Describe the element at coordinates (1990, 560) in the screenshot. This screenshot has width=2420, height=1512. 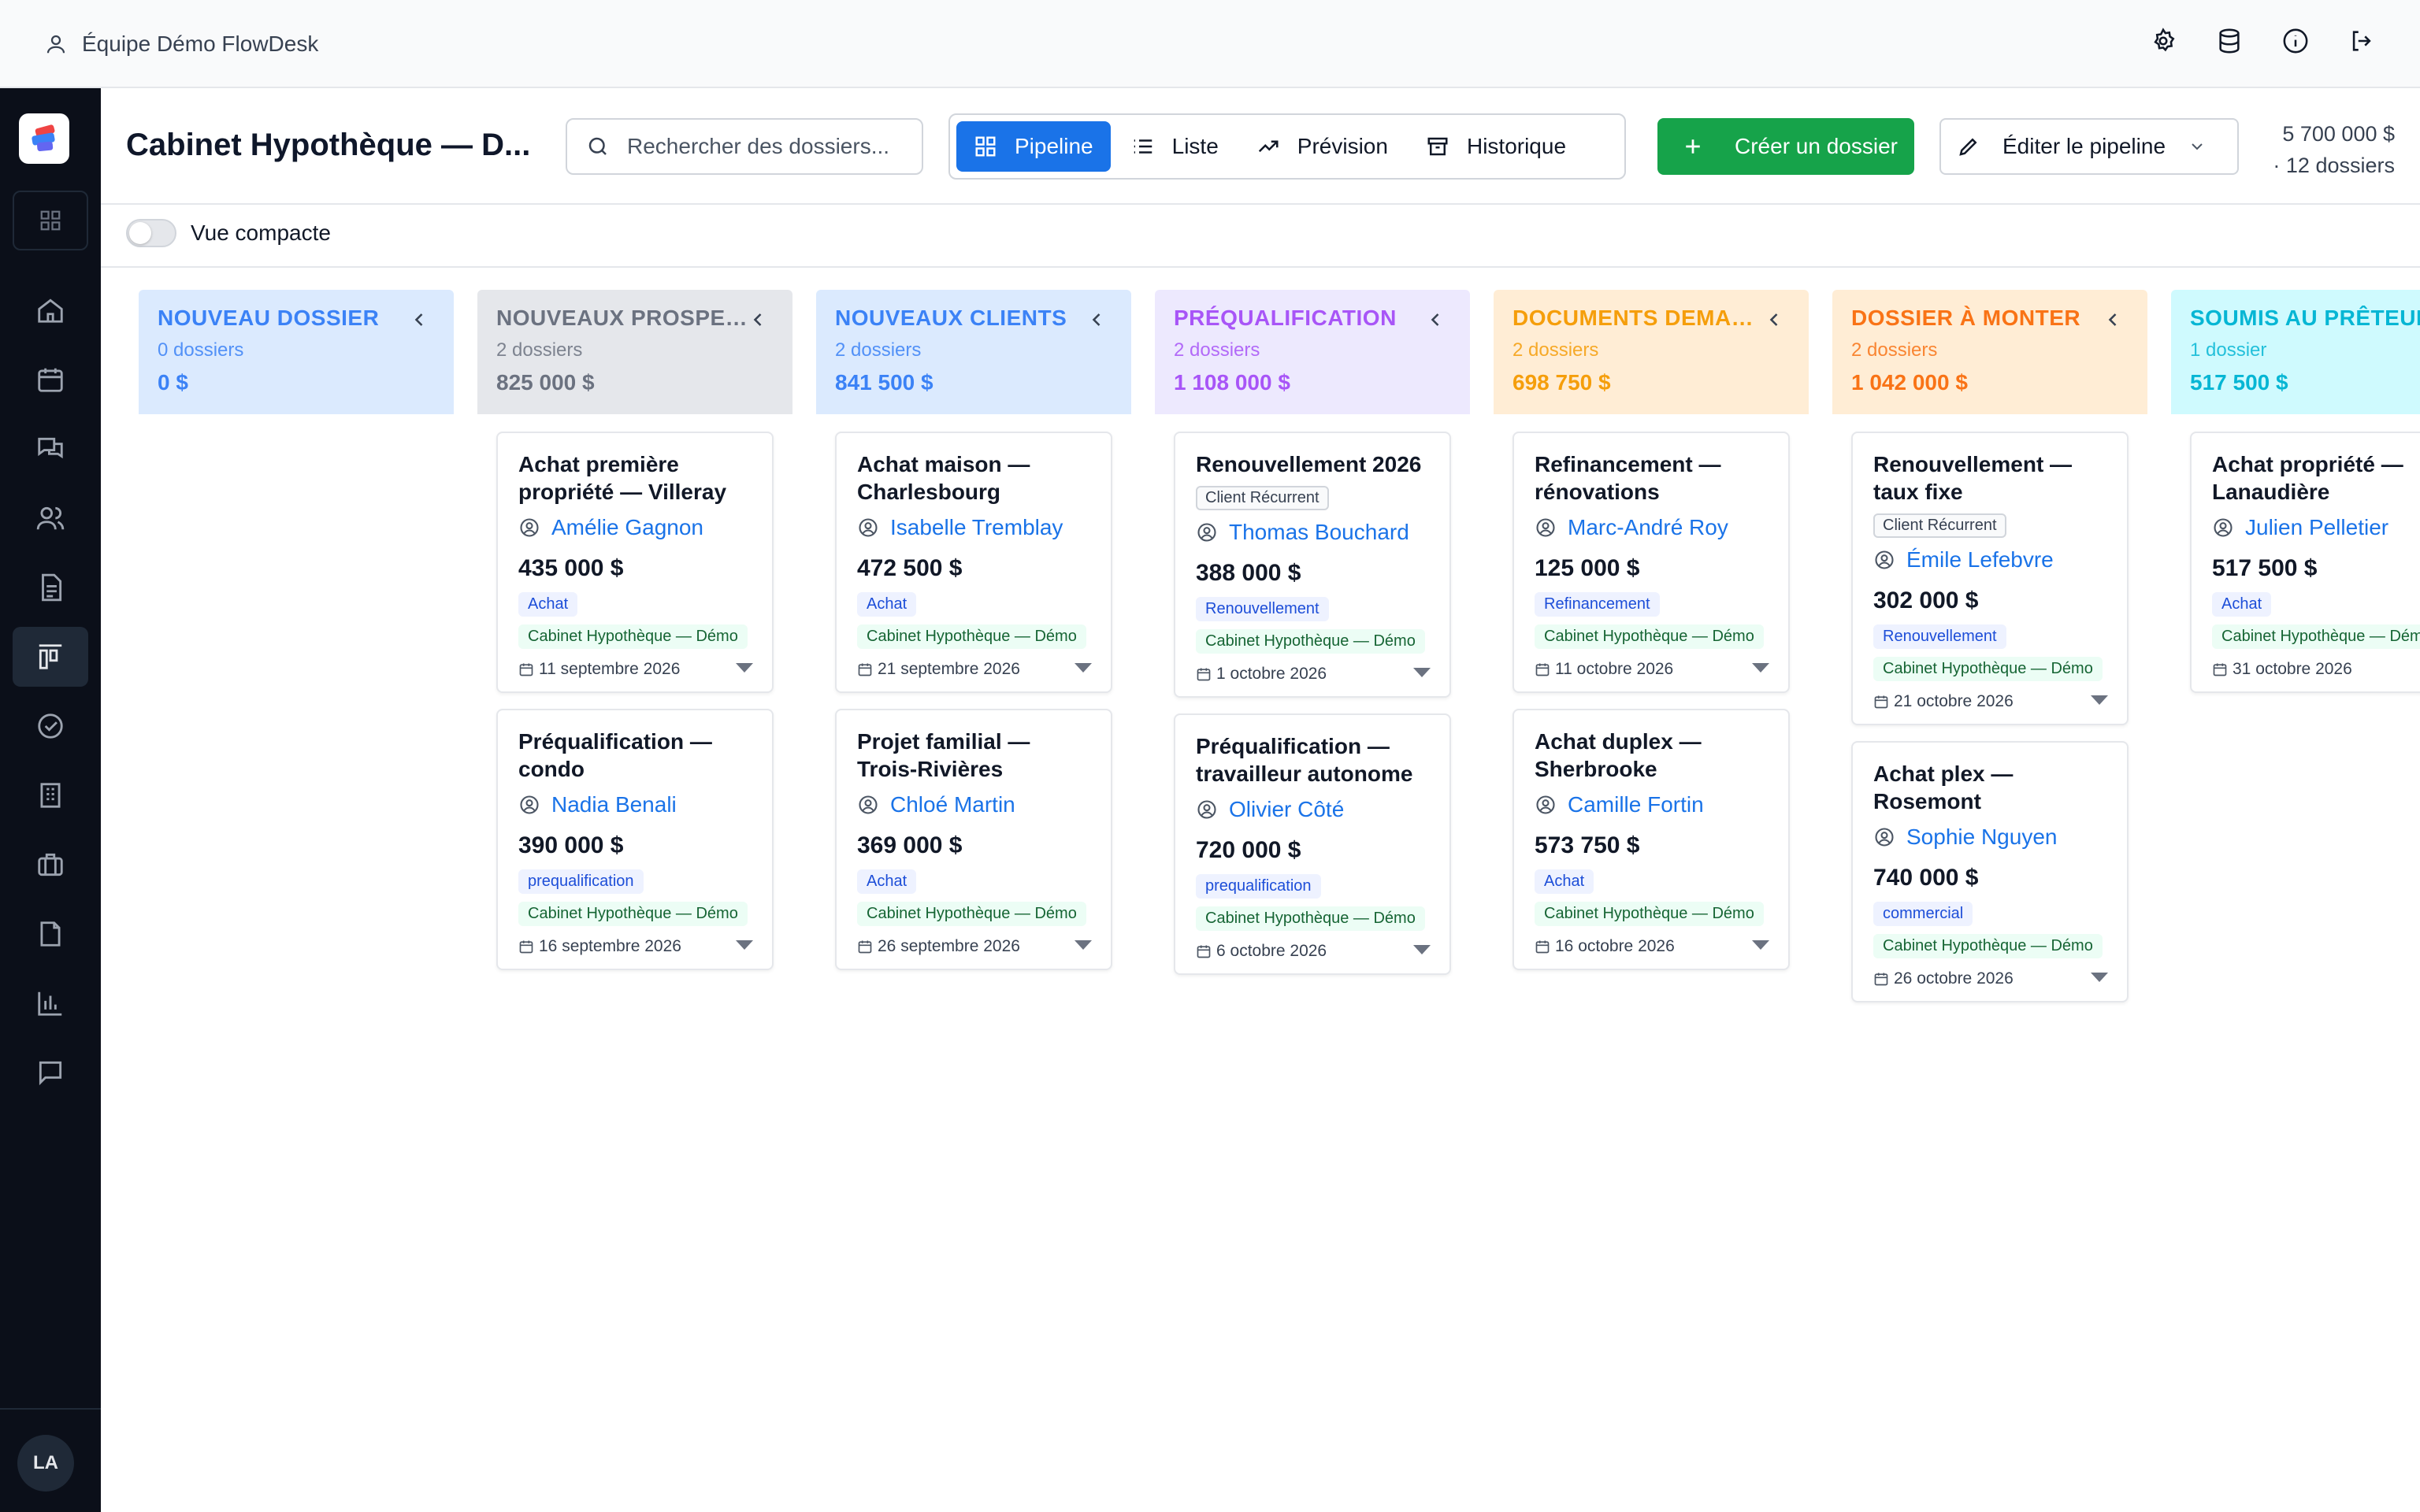
I see `client-link: Émile Lefebvre` at that location.